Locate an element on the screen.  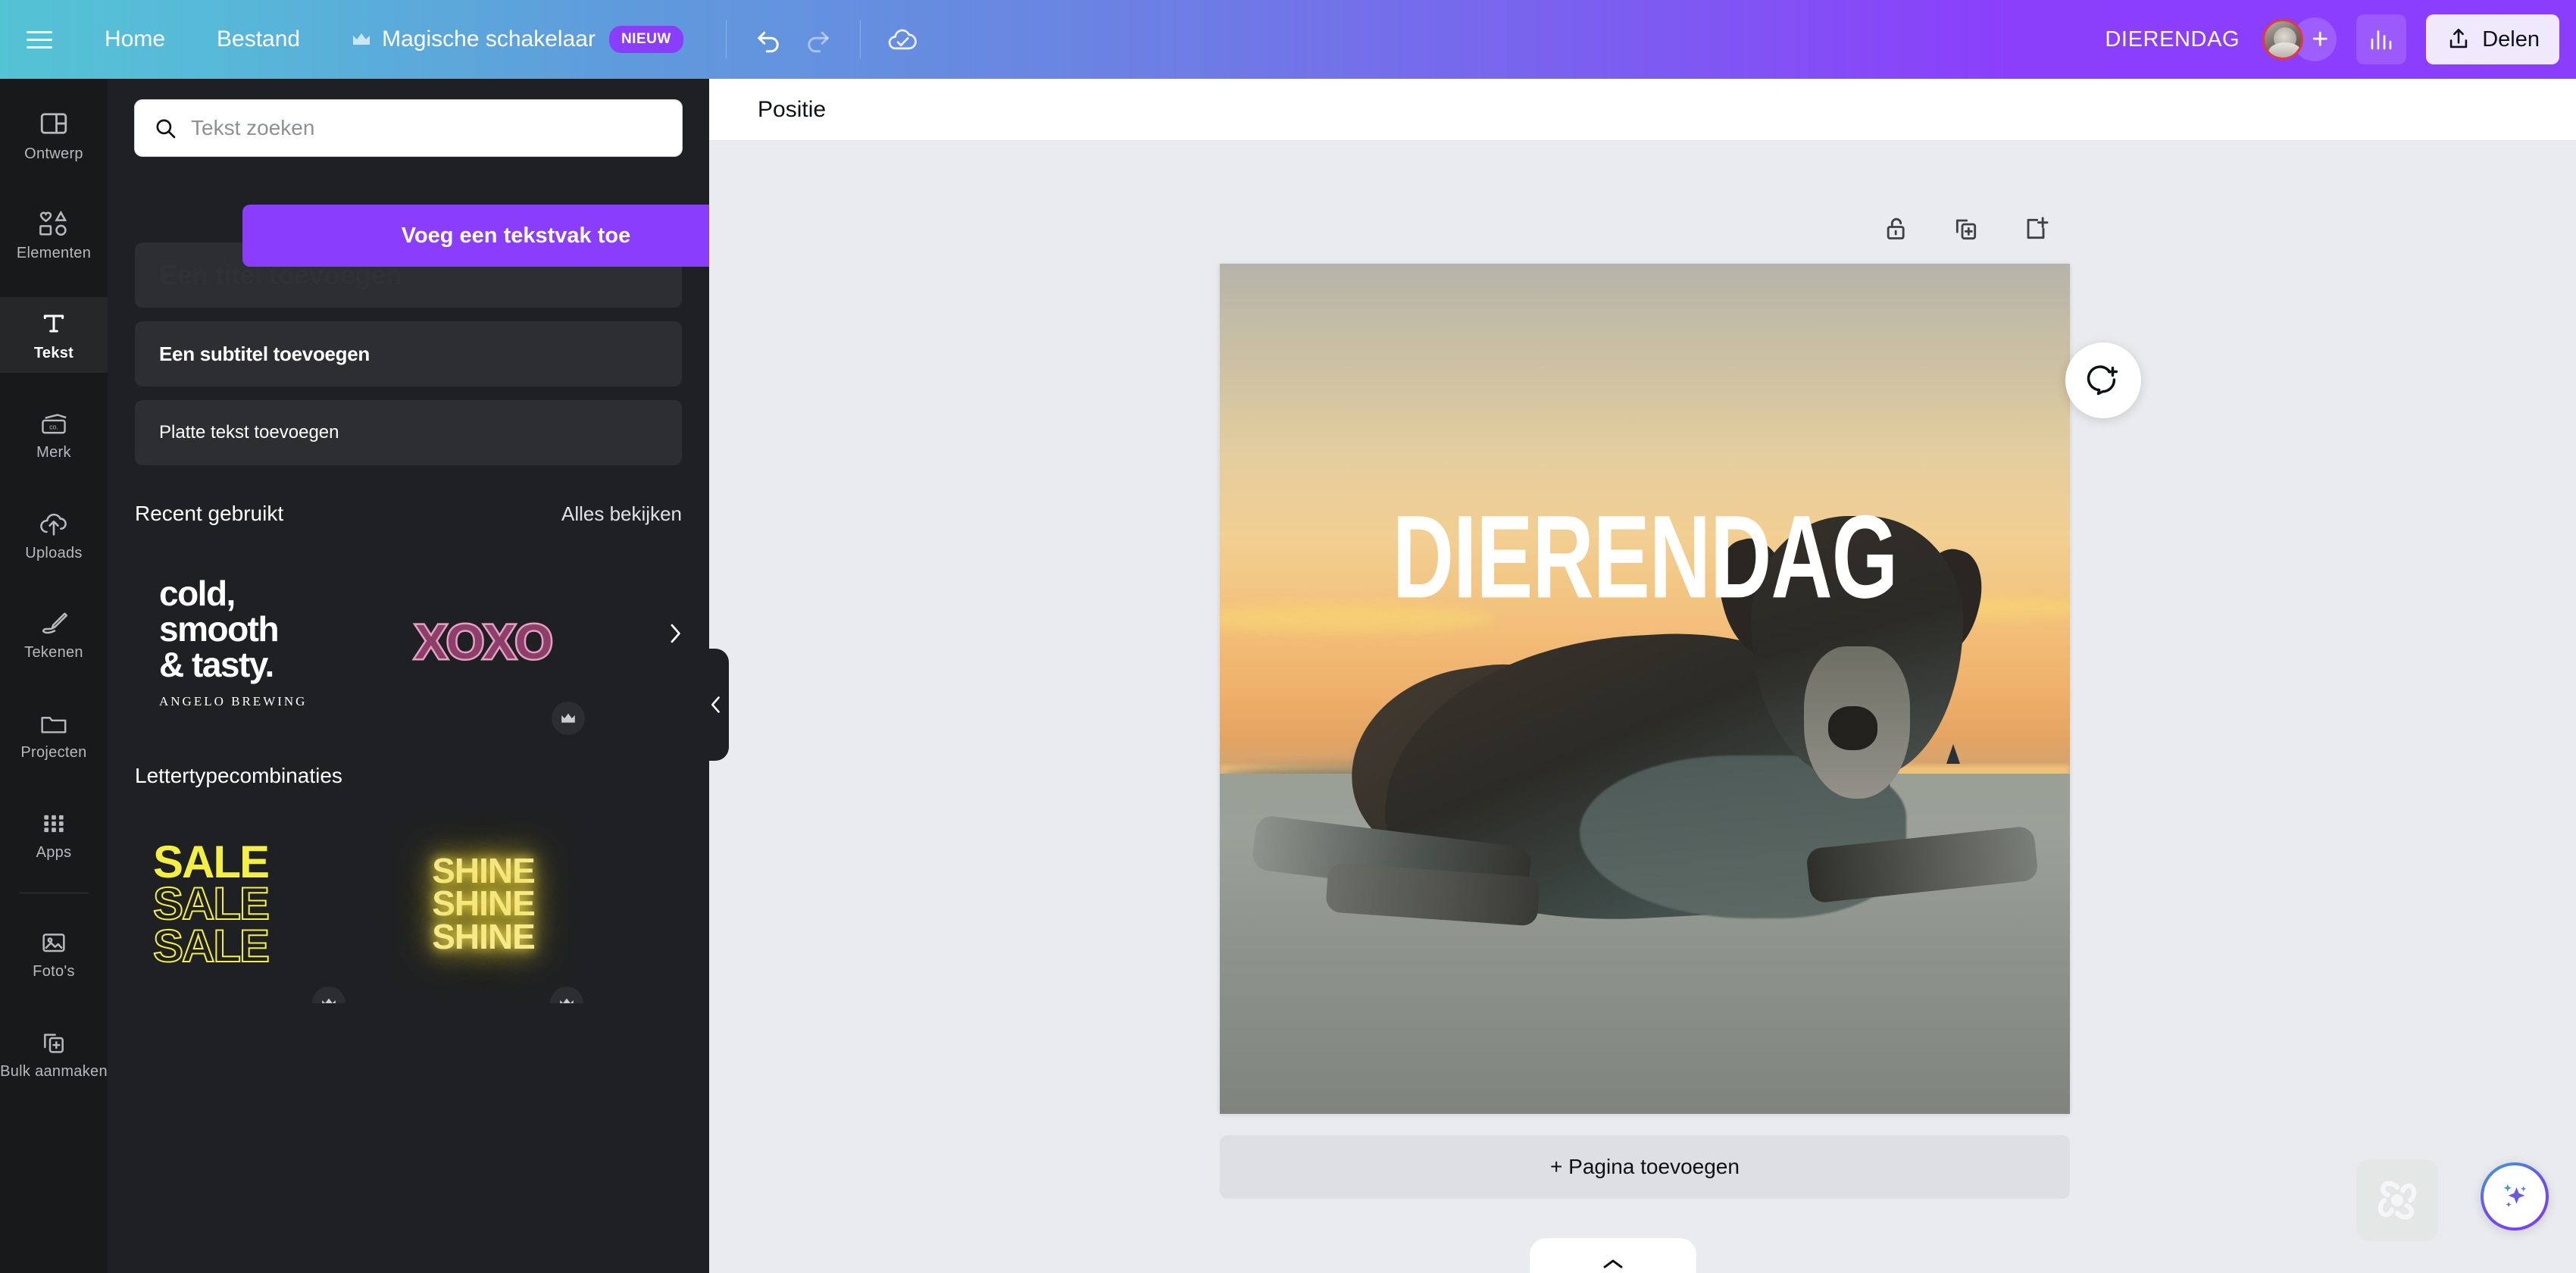
sidebar-item-label: Elementen is located at coordinates (54, 252).